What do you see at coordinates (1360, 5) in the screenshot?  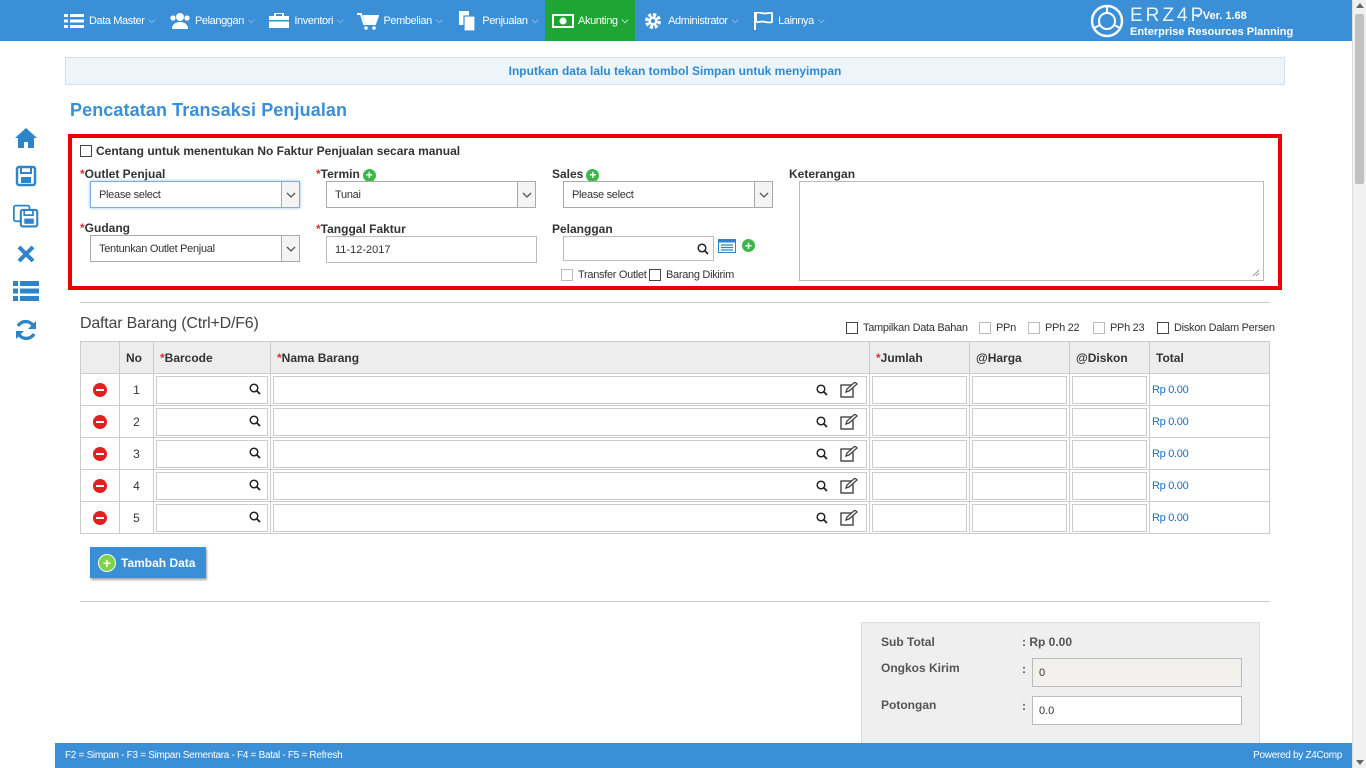 I see `scroll-up-icon` at bounding box center [1360, 5].